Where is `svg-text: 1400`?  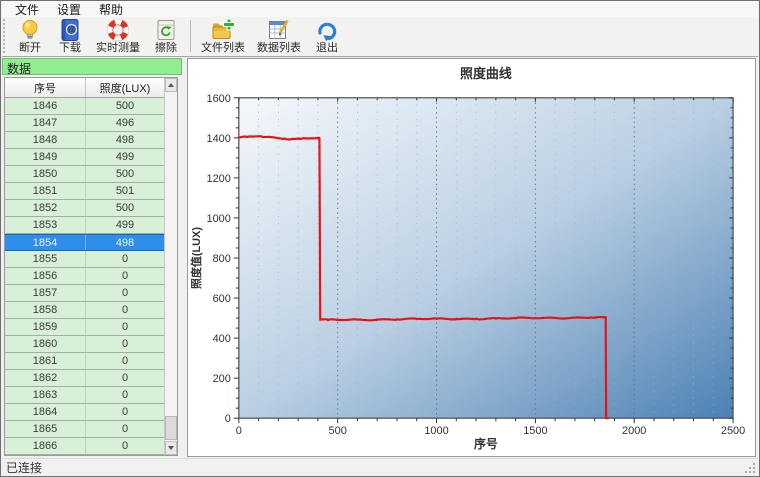 svg-text: 1400 is located at coordinates (218, 139).